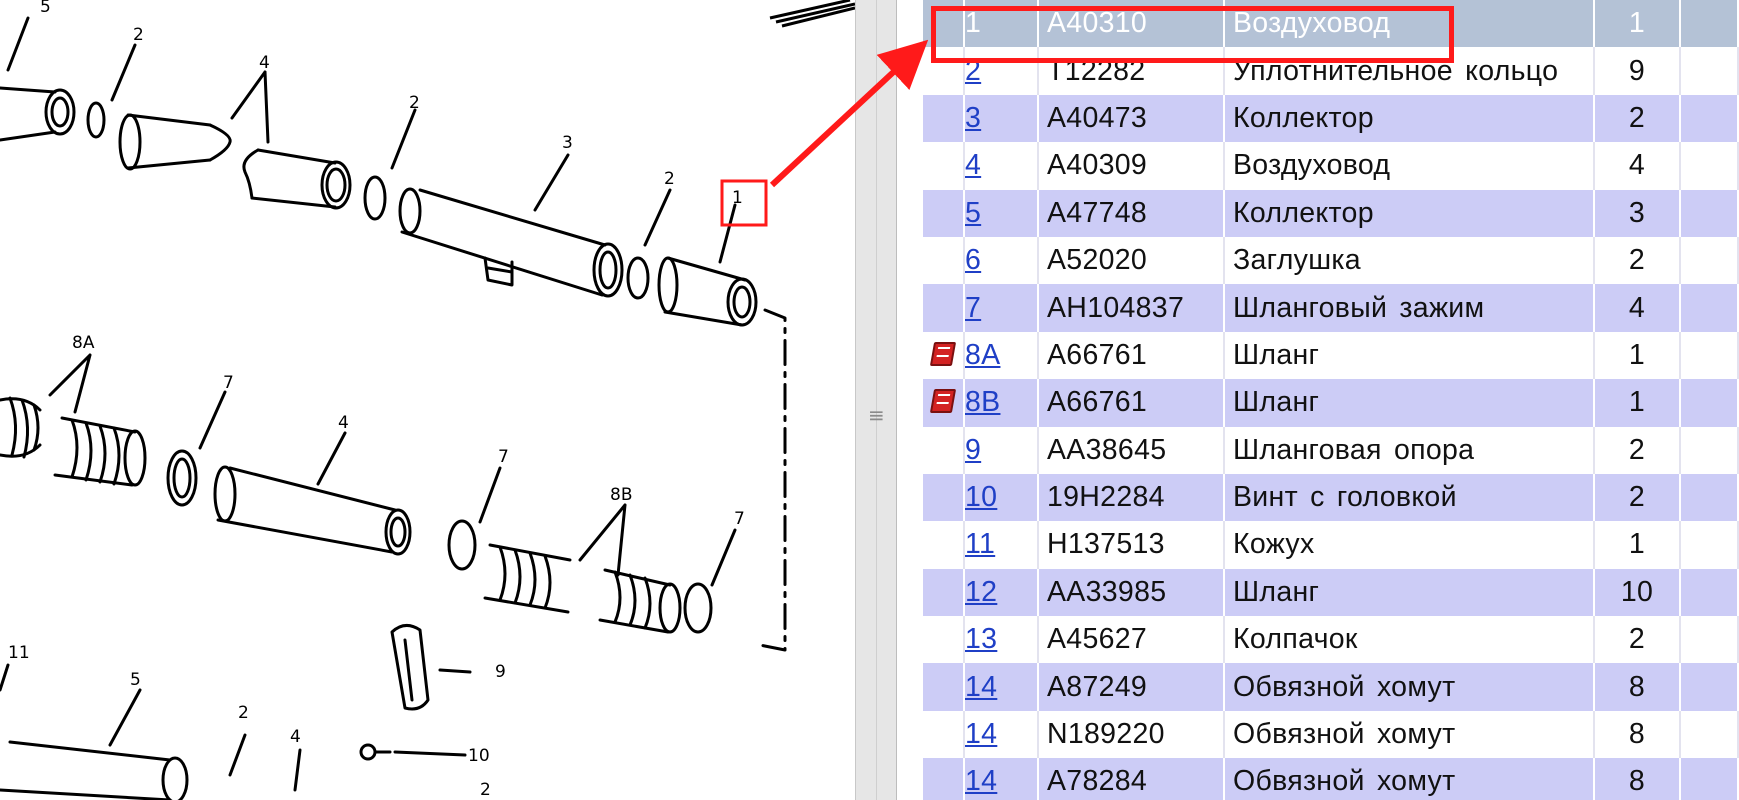 This screenshot has height=800, width=1739. Describe the element at coordinates (982, 402) in the screenshot. I see `position-link: 8B` at that location.